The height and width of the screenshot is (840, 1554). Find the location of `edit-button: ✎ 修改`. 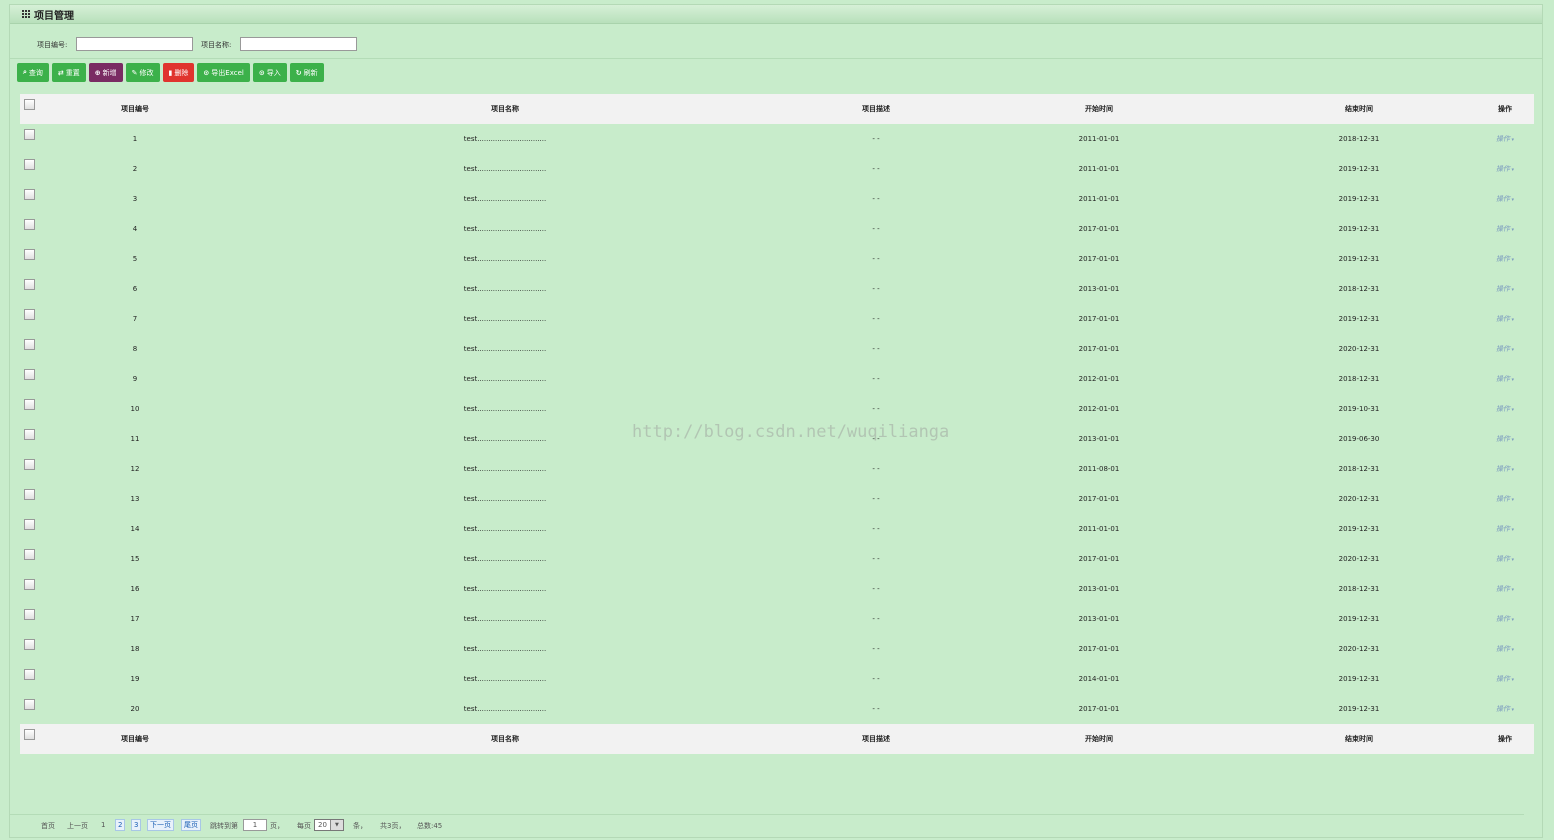

edit-button: ✎ 修改 is located at coordinates (142, 72).